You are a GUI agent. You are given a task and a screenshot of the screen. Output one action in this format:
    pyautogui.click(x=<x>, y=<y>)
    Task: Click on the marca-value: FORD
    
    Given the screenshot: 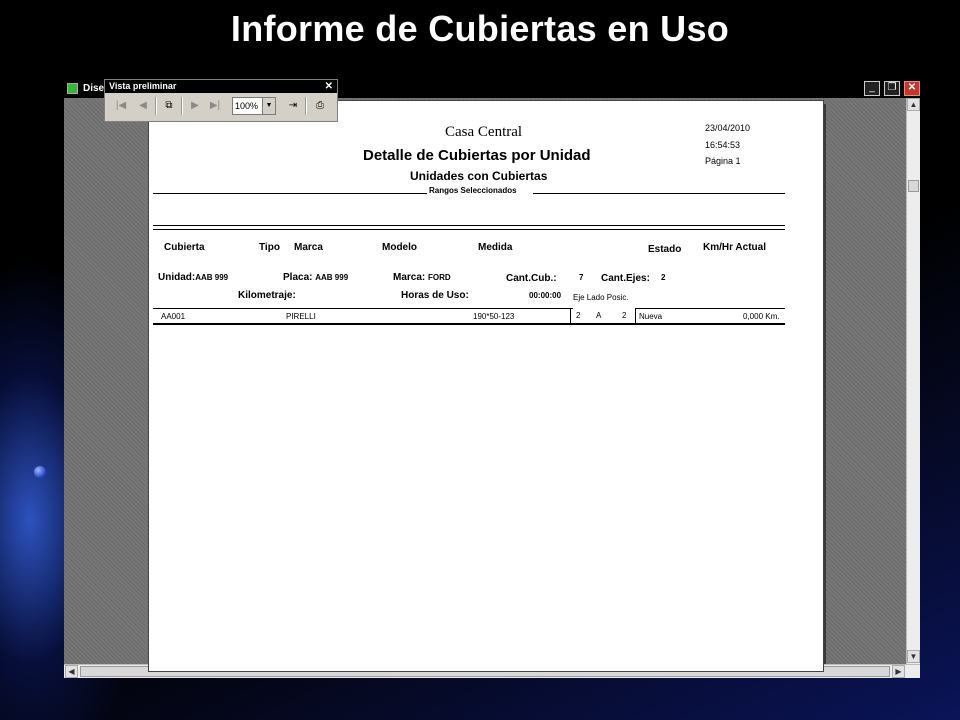 What is the action you would take?
    pyautogui.click(x=439, y=277)
    